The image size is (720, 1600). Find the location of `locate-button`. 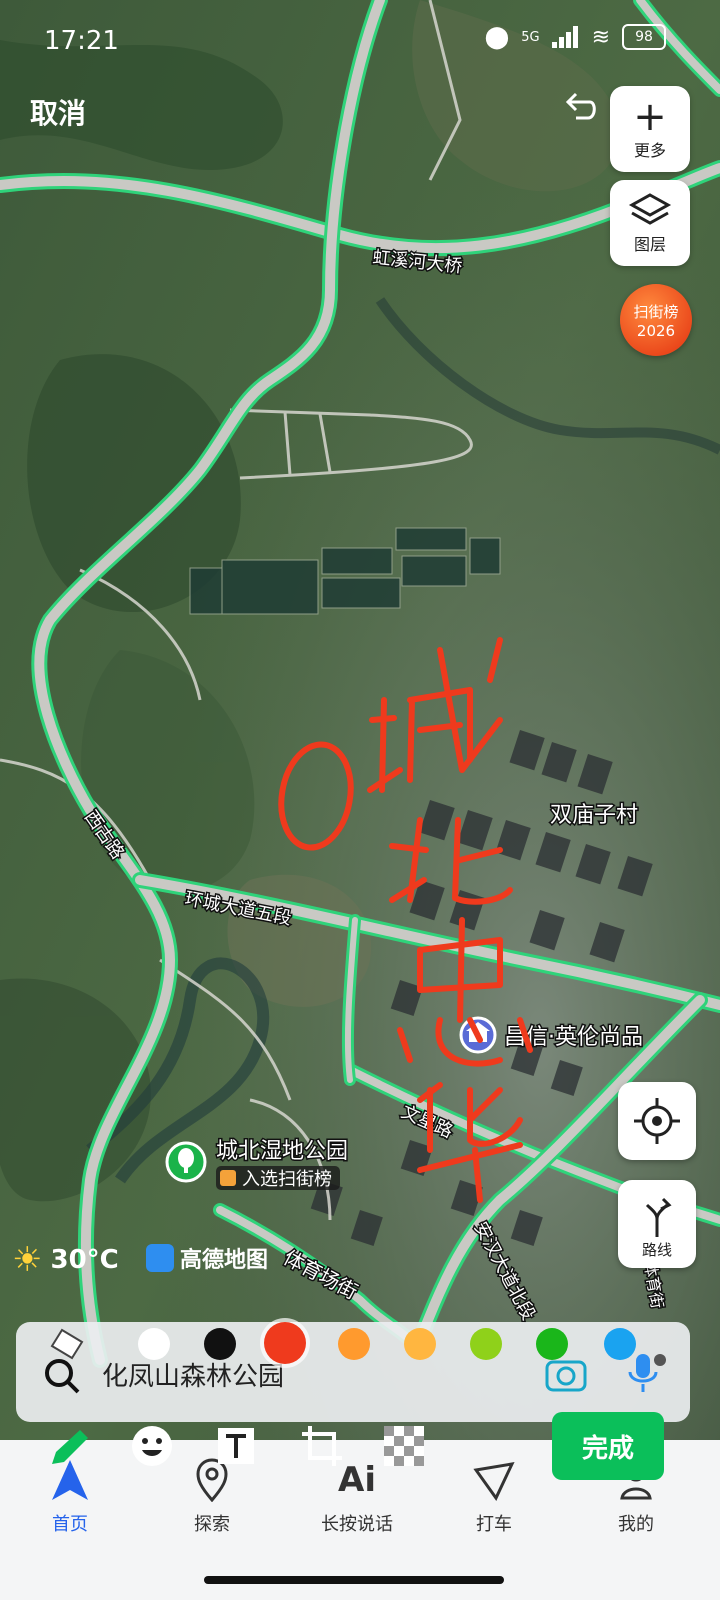

locate-button is located at coordinates (657, 1121).